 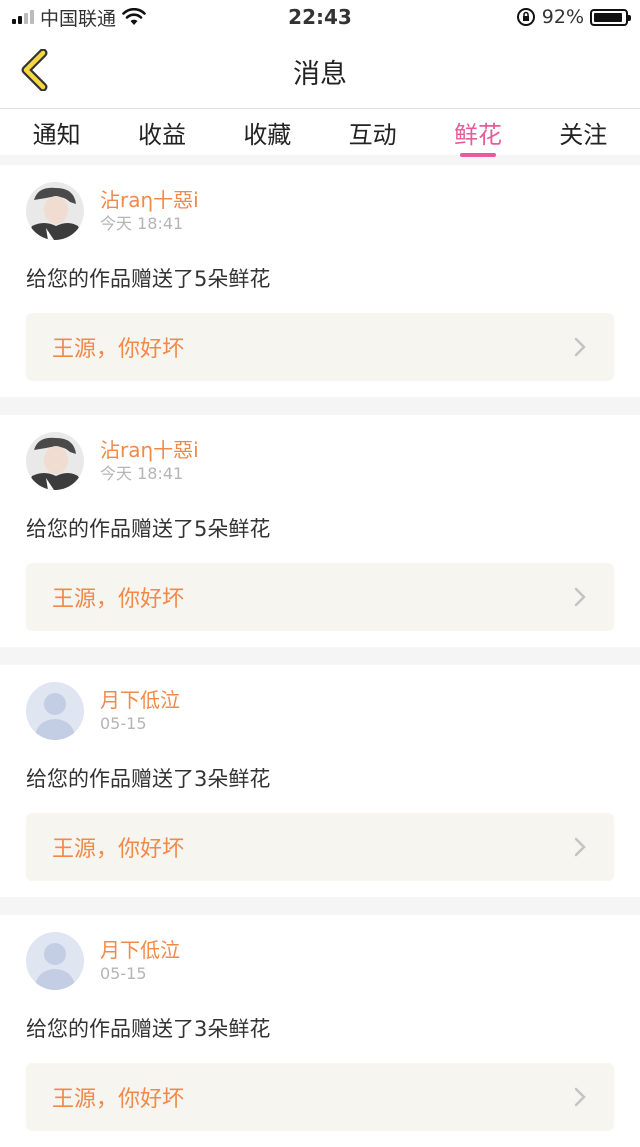 I want to click on nav-bar: 消息, so click(x=320, y=71).